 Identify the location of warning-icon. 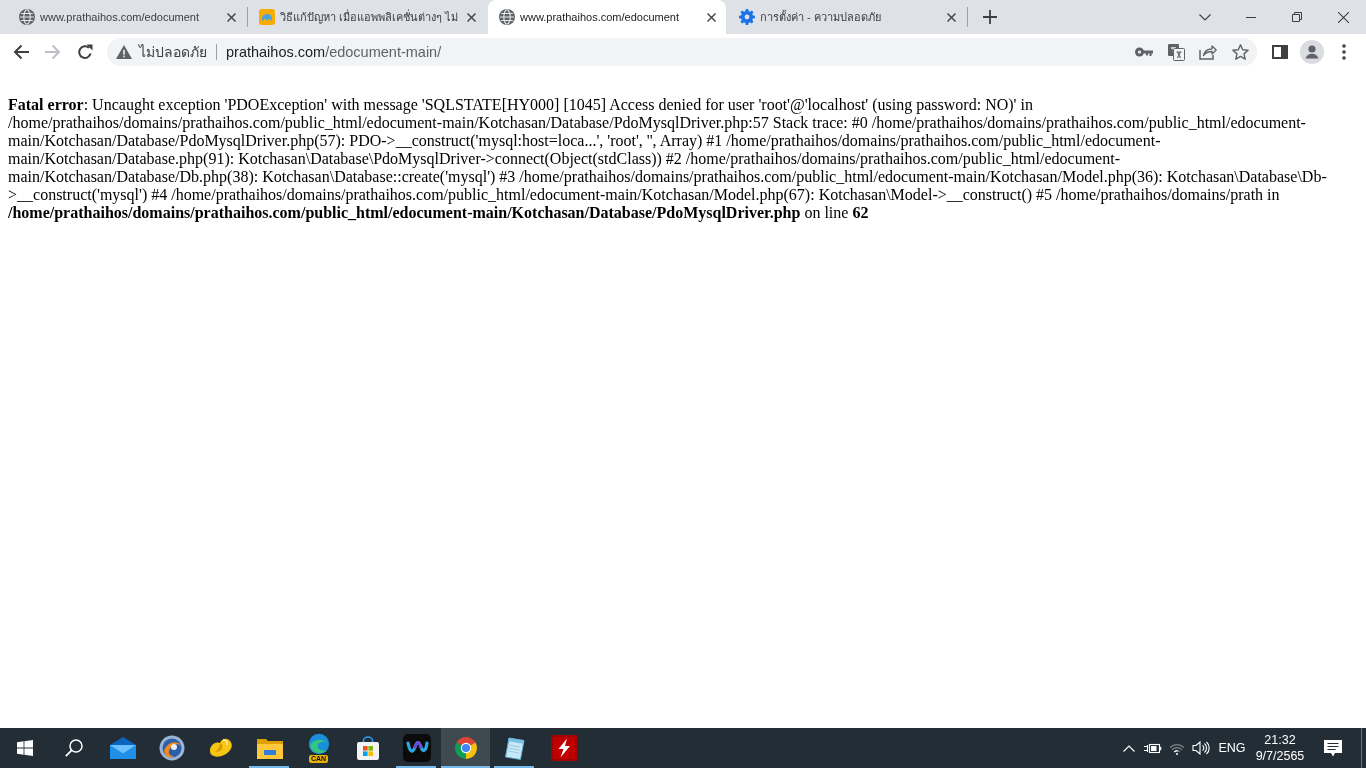
(124, 52).